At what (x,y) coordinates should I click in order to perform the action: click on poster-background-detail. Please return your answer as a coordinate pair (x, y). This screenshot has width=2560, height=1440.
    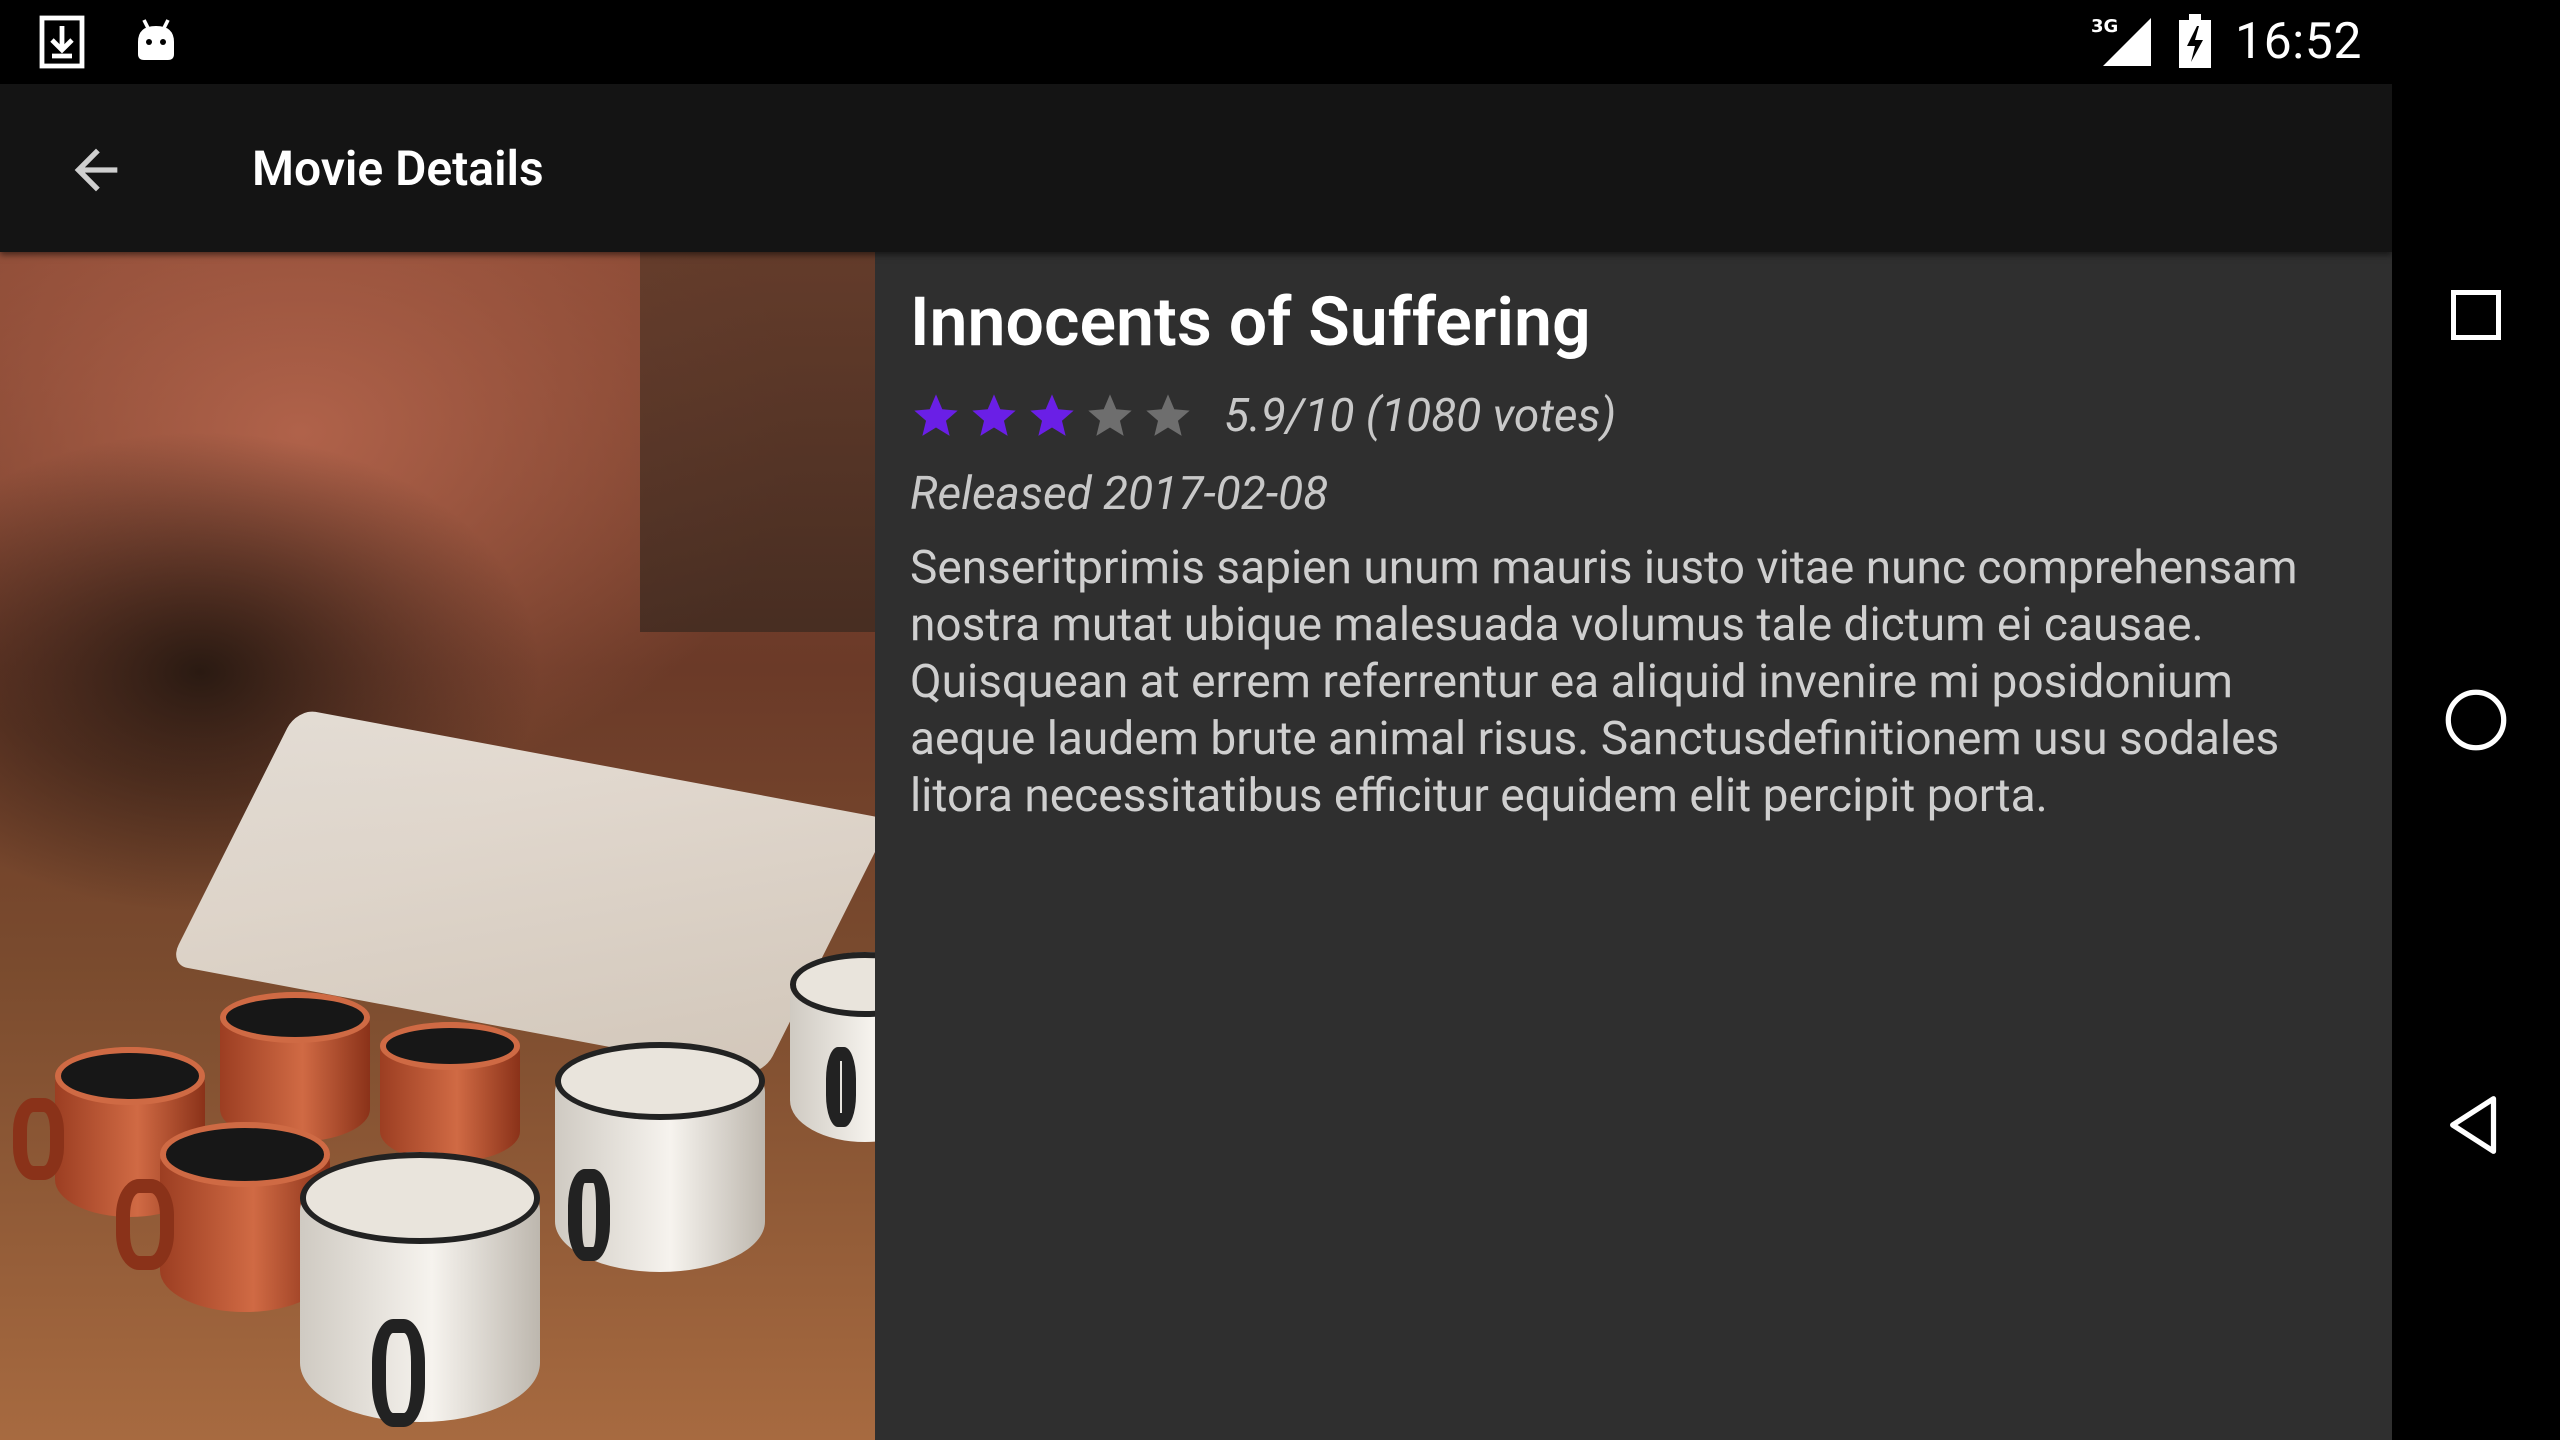
    Looking at the image, I should click on (757, 442).